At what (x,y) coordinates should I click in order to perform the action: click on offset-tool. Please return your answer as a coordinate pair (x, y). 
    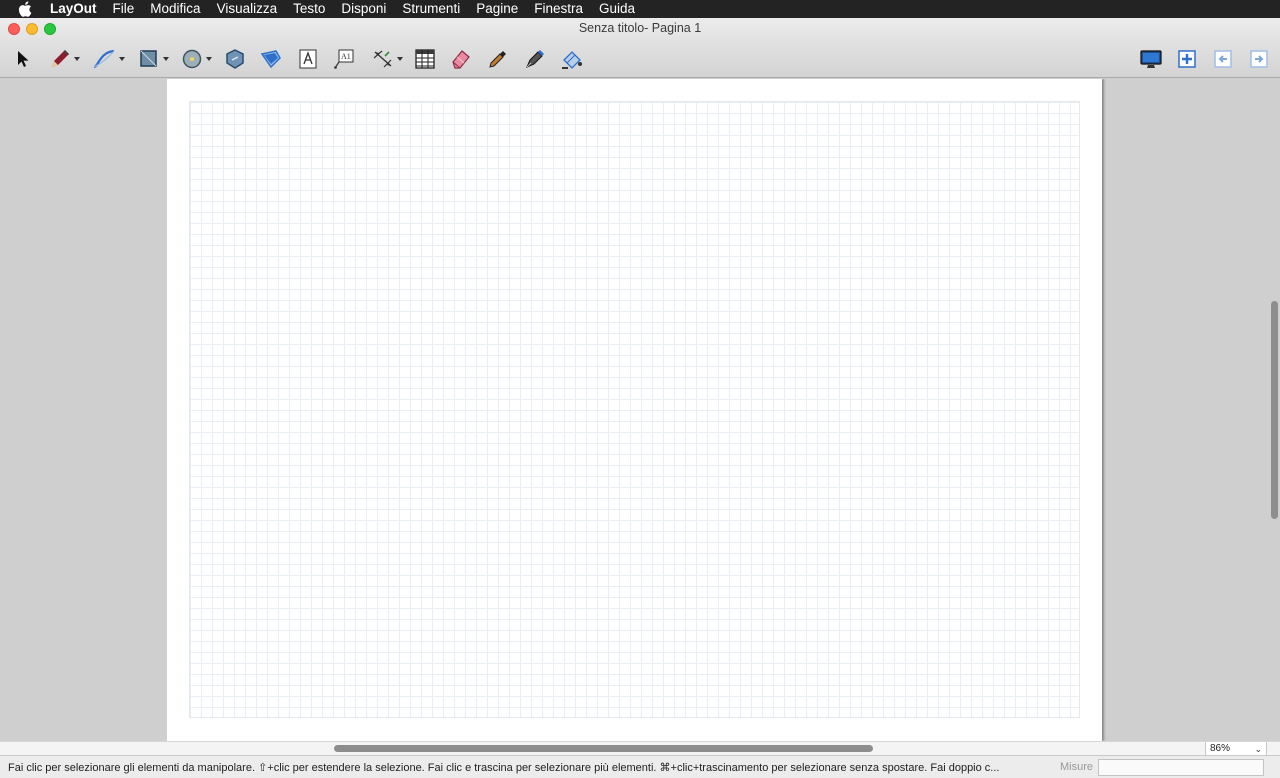
    Looking at the image, I should click on (271, 59).